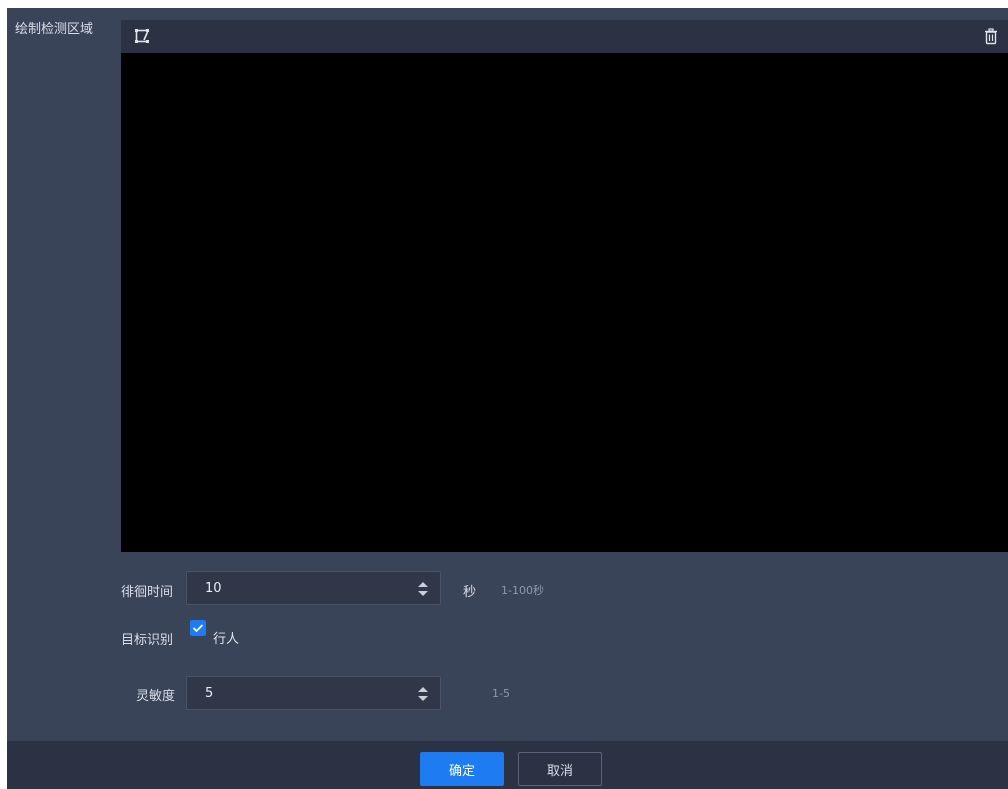 This screenshot has width=1008, height=789. Describe the element at coordinates (423, 588) in the screenshot. I see `loiter-spinner-icon` at that location.